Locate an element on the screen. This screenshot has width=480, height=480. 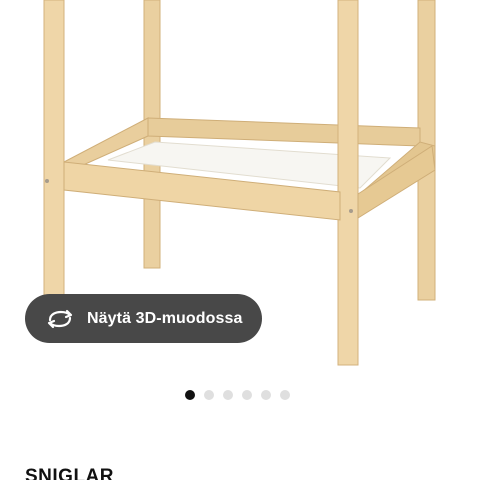
carousel-dots is located at coordinates (237, 395).